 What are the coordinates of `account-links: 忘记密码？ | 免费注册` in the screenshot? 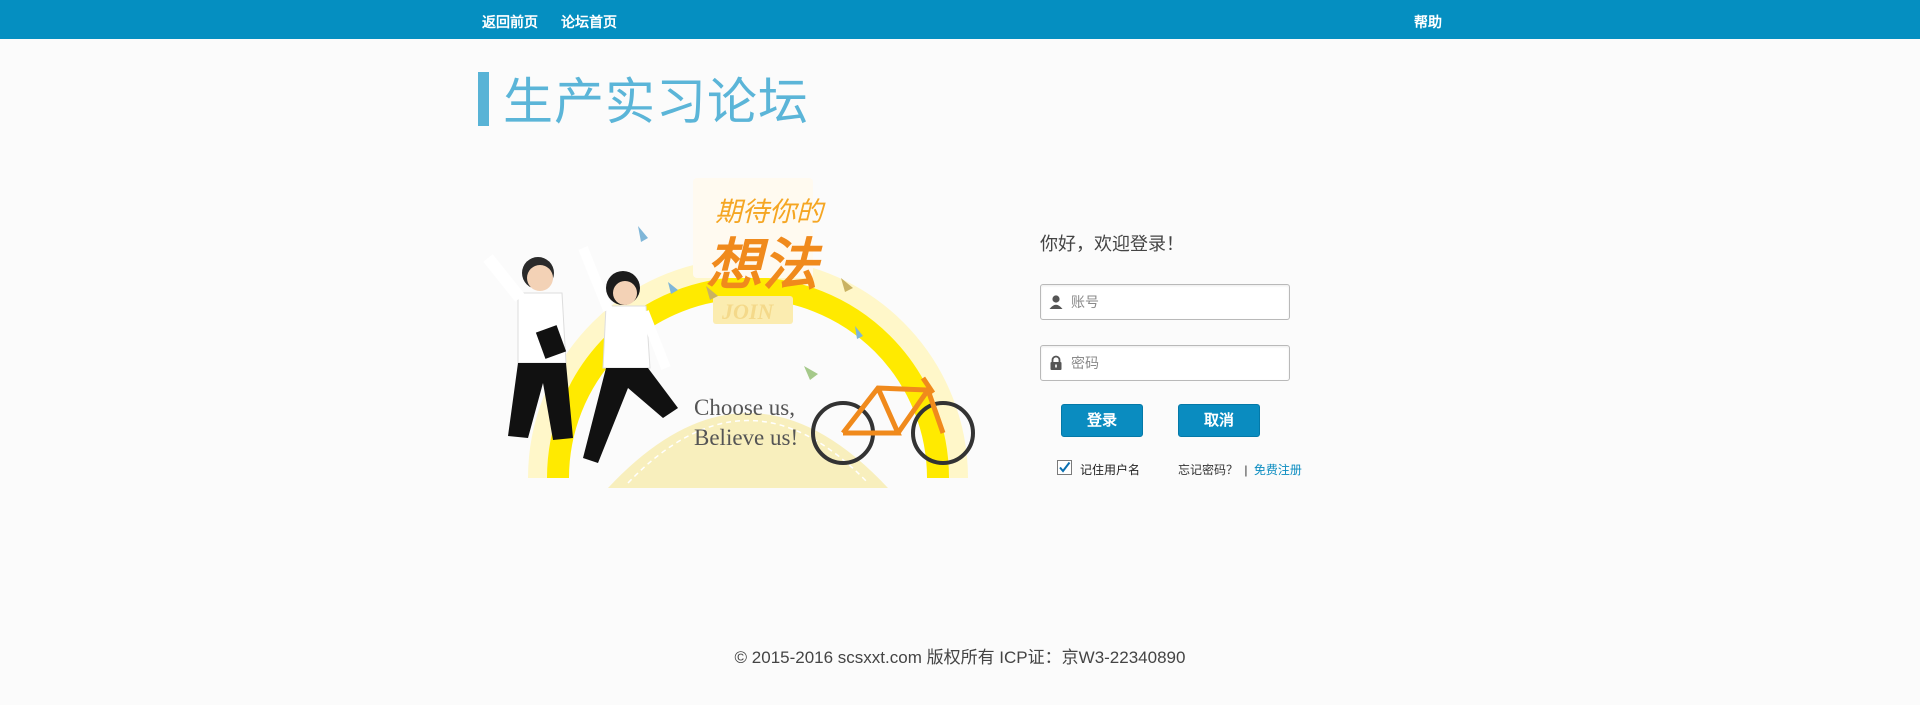 It's located at (1240, 469).